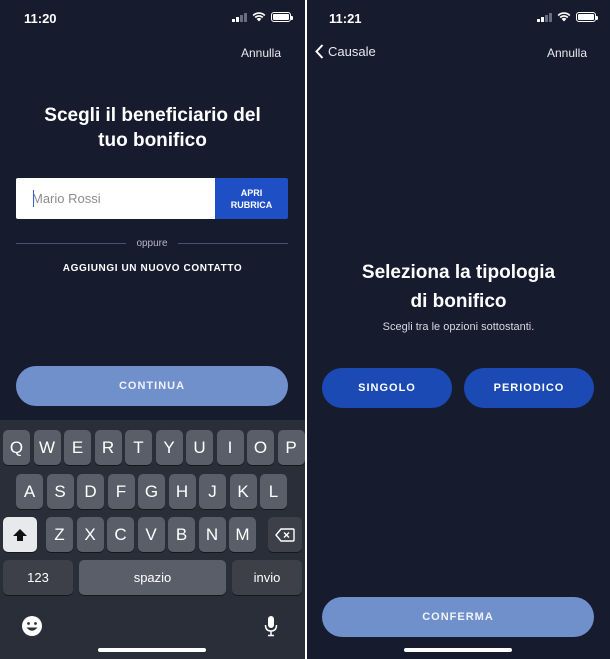  What do you see at coordinates (230, 447) in the screenshot?
I see `key-i: I` at bounding box center [230, 447].